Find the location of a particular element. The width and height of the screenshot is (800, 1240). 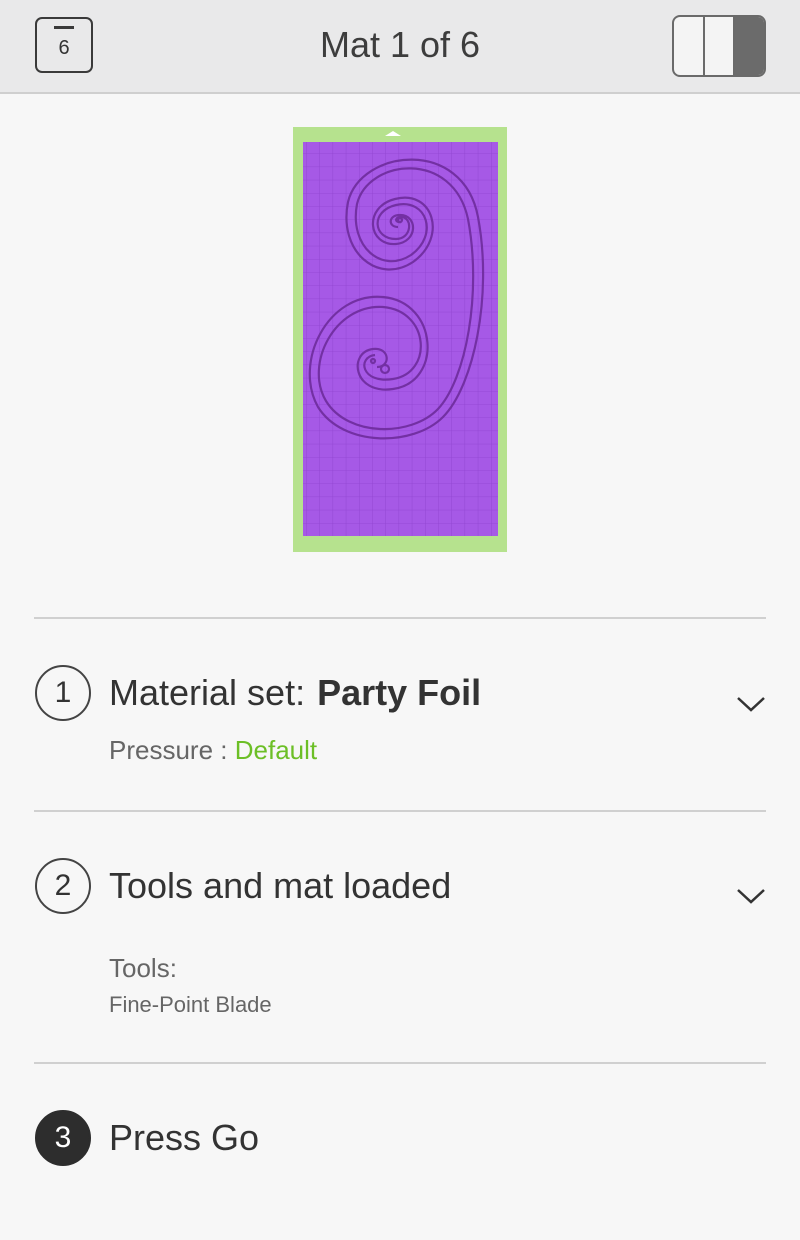

mat-preview is located at coordinates (400, 339).